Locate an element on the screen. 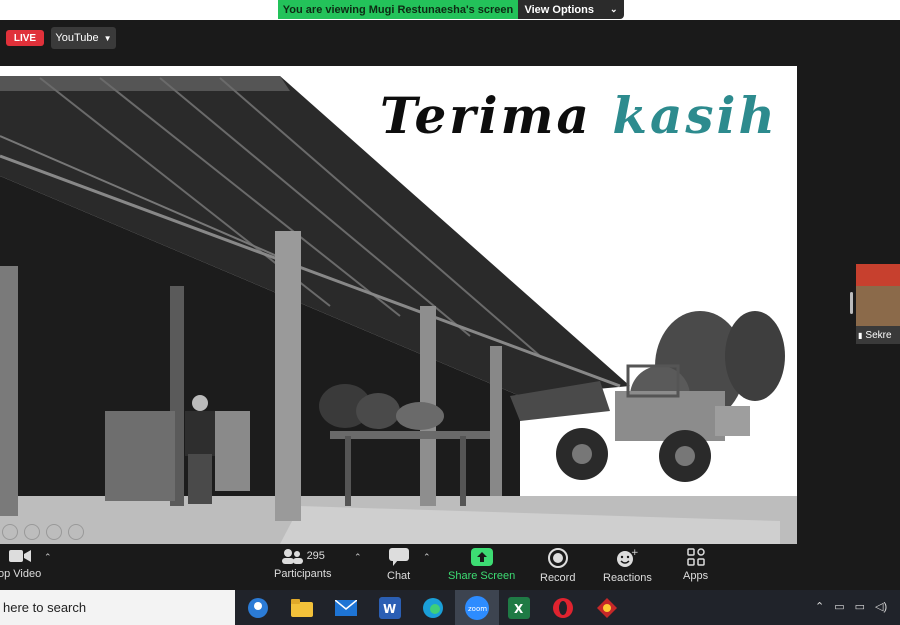 The height and width of the screenshot is (625, 900). reactions-label: Reactions is located at coordinates (627, 578).